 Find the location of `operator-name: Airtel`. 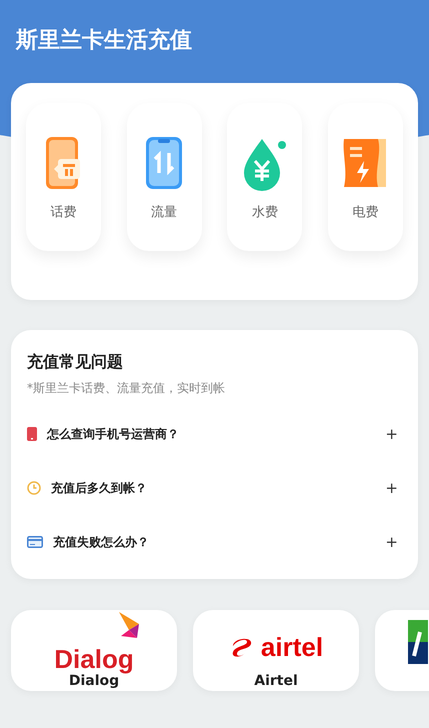

operator-name: Airtel is located at coordinates (276, 681).